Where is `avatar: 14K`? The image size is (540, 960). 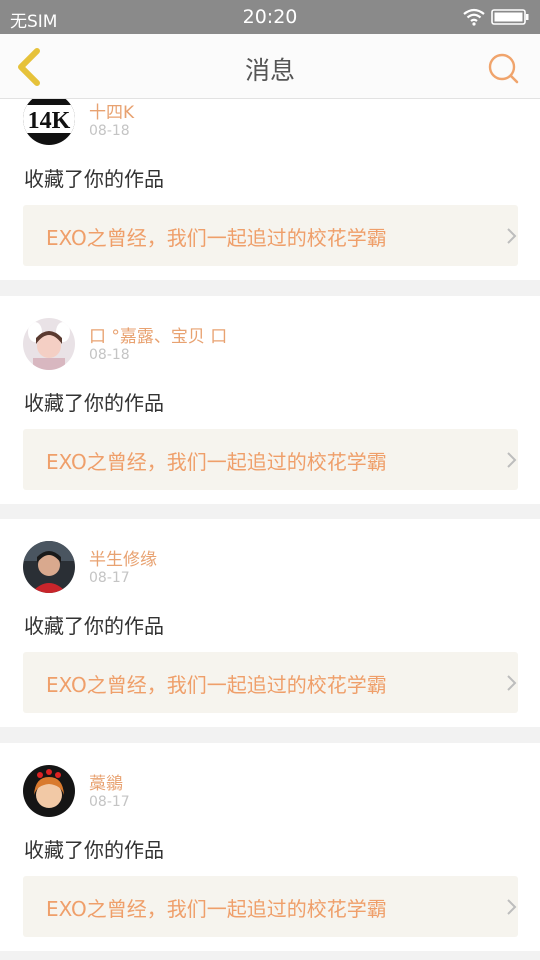
avatar: 14K is located at coordinates (49, 122).